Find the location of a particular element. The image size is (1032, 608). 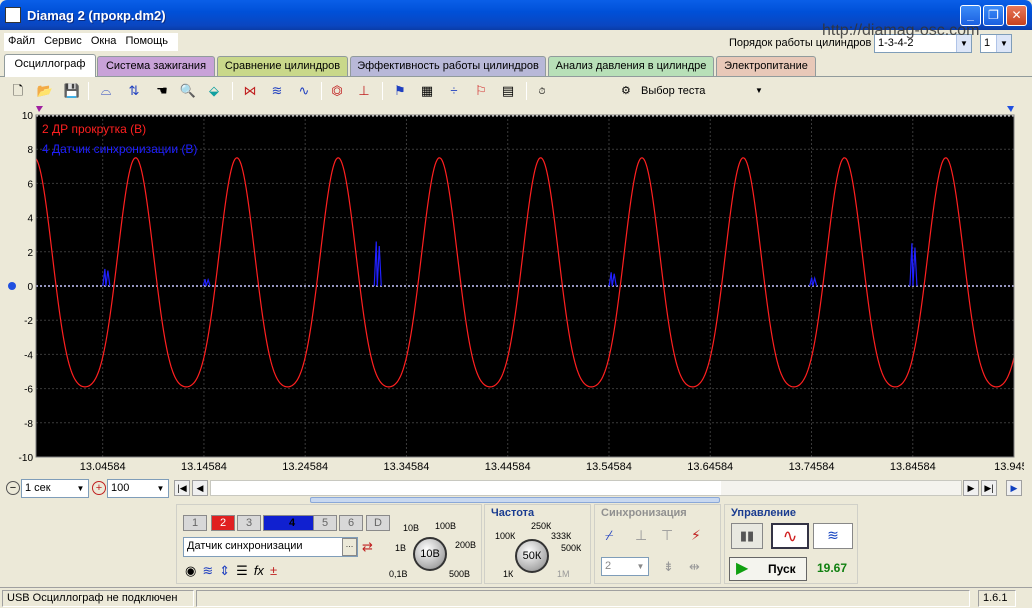

legend-entry: 2 ДР прокрутка (В) is located at coordinates (94, 129).